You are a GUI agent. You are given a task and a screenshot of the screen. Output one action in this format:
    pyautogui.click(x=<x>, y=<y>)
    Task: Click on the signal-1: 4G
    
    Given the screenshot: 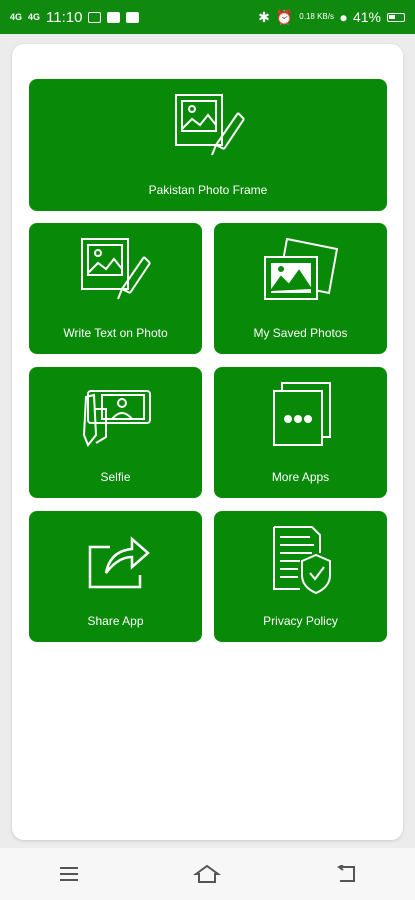 What is the action you would take?
    pyautogui.click(x=16, y=16)
    